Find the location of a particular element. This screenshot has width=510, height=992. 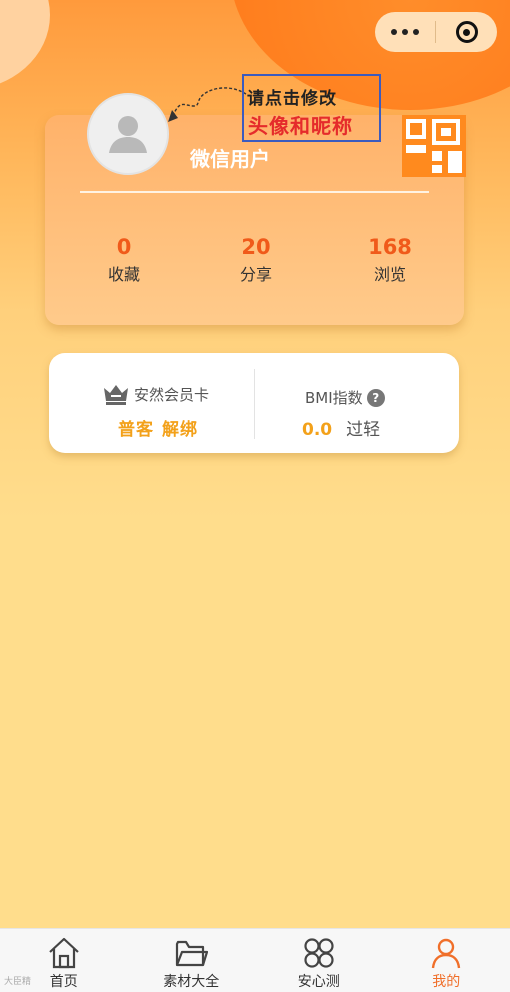

profile-divider is located at coordinates (254, 192).